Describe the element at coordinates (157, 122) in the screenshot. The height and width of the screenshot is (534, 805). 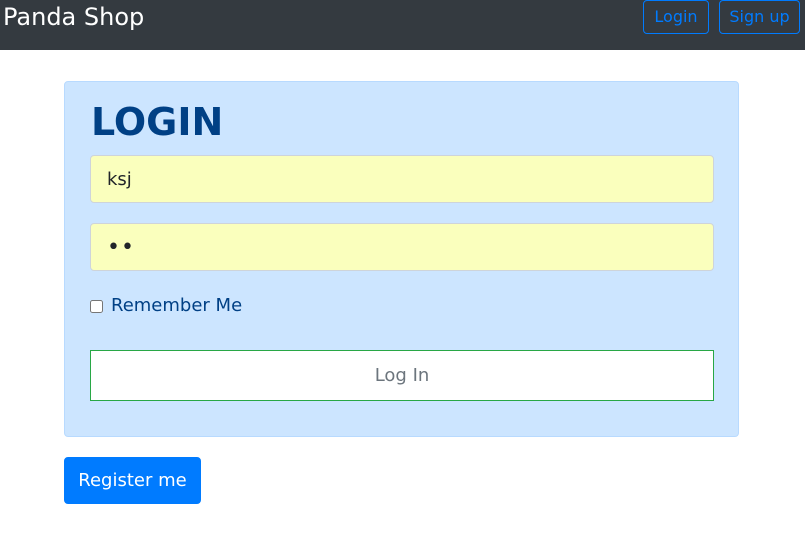
I see `login-title: LOGIN` at that location.